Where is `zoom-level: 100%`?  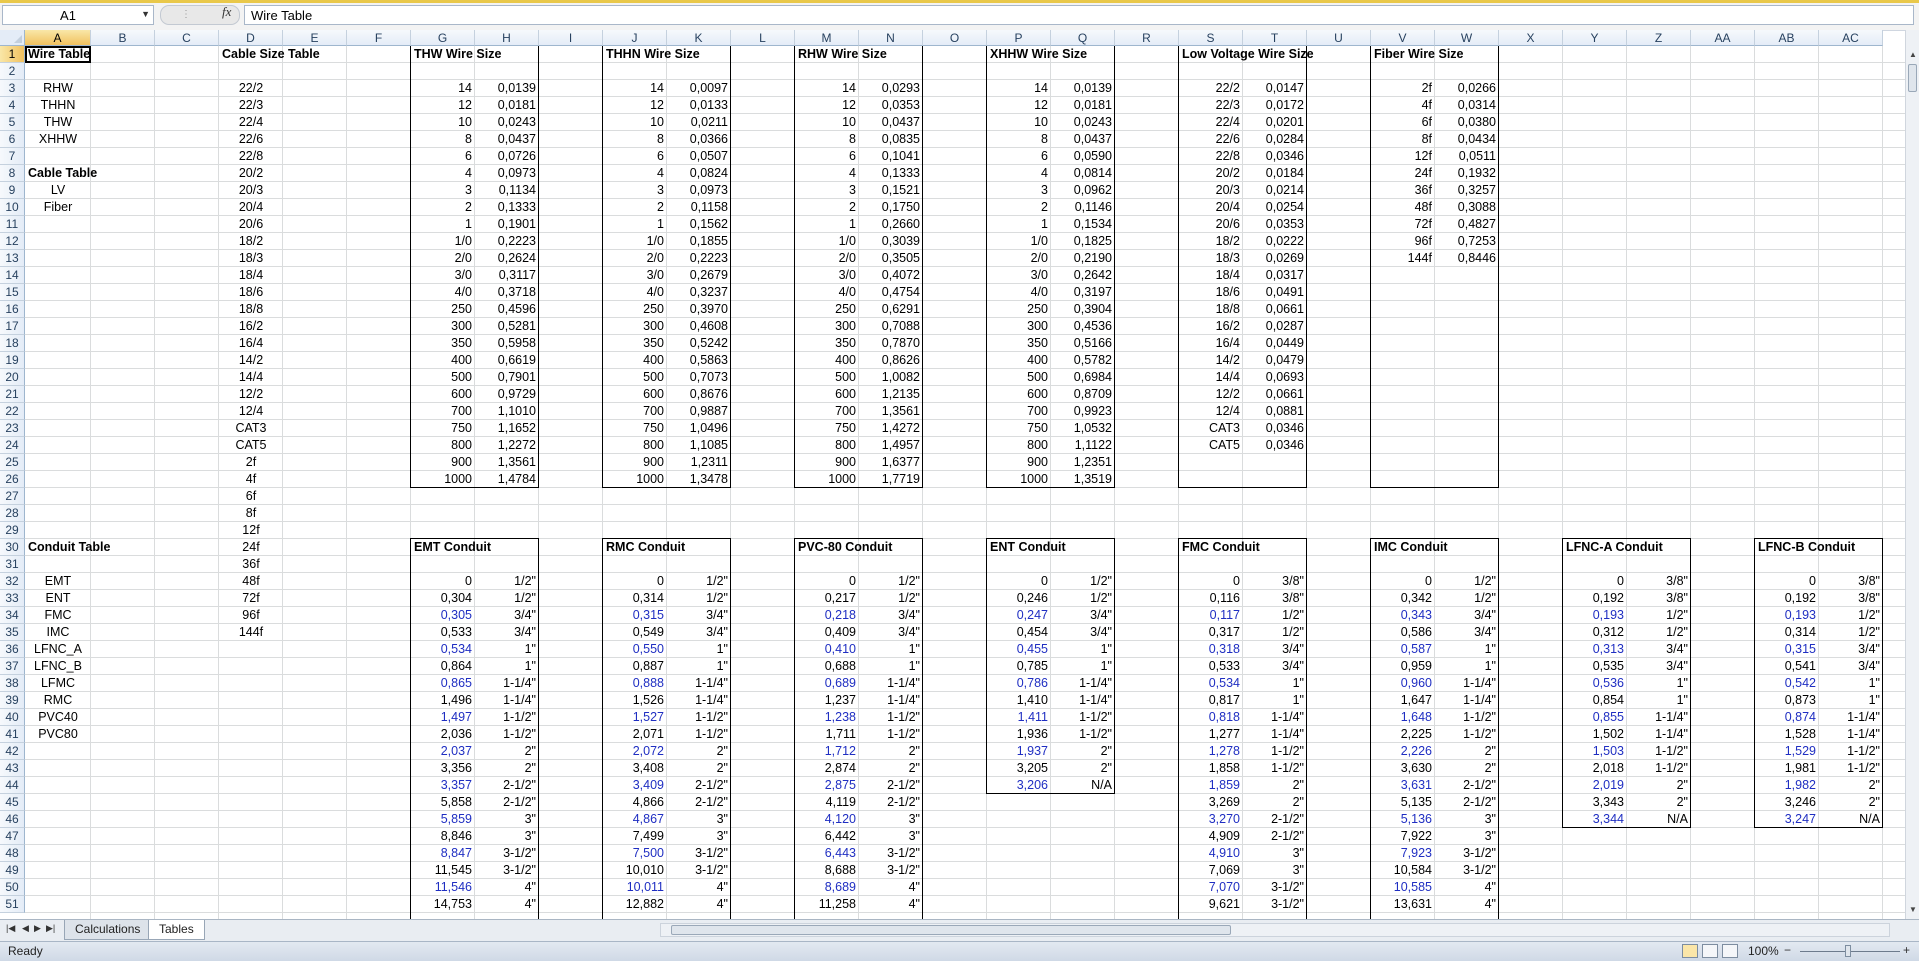 zoom-level: 100% is located at coordinates (1763, 951).